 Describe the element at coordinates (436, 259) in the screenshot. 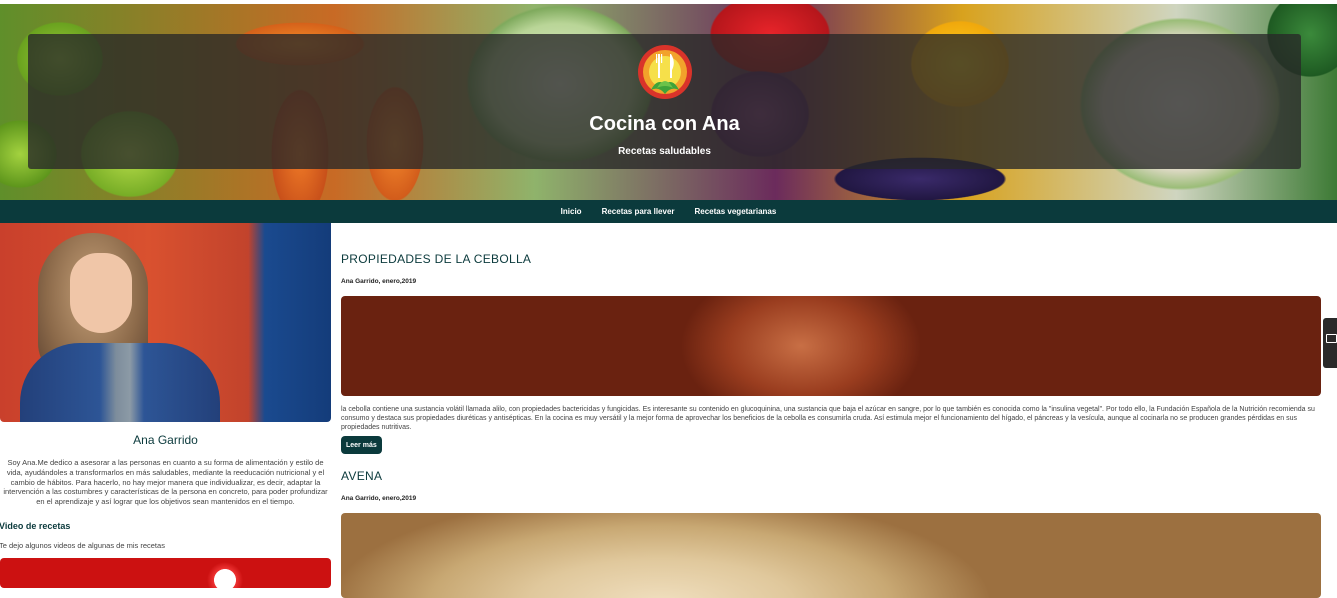

I see `post-title: PROPIEDADES DE LA CEBOLLA` at that location.